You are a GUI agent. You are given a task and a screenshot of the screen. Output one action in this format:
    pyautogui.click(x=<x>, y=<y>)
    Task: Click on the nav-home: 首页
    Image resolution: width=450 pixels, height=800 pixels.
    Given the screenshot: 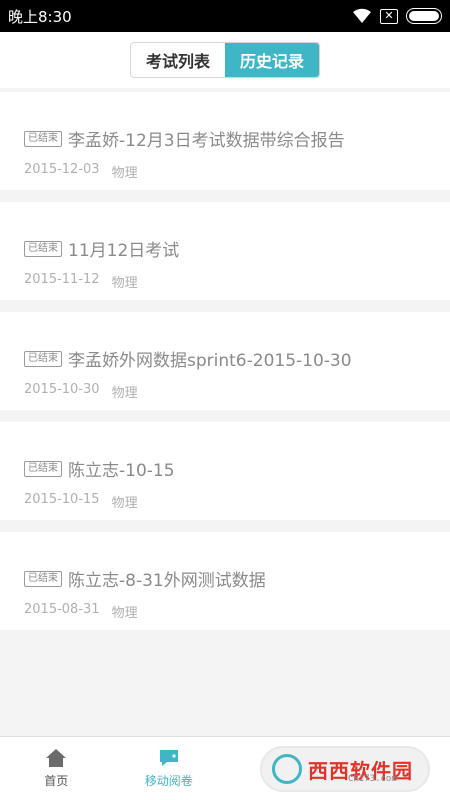 What is the action you would take?
    pyautogui.click(x=56, y=768)
    